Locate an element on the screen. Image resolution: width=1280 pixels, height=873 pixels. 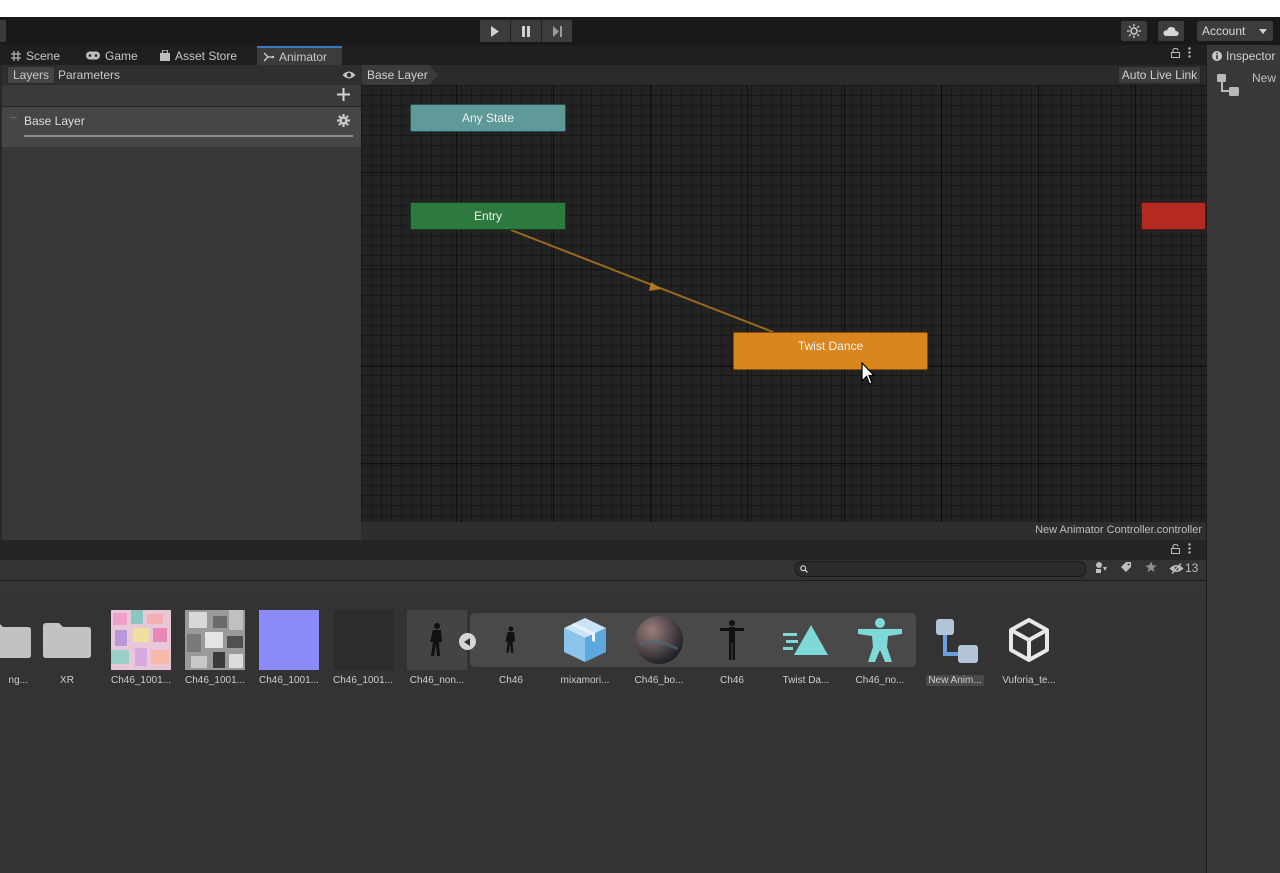
layer-settings-button is located at coordinates (343, 122).